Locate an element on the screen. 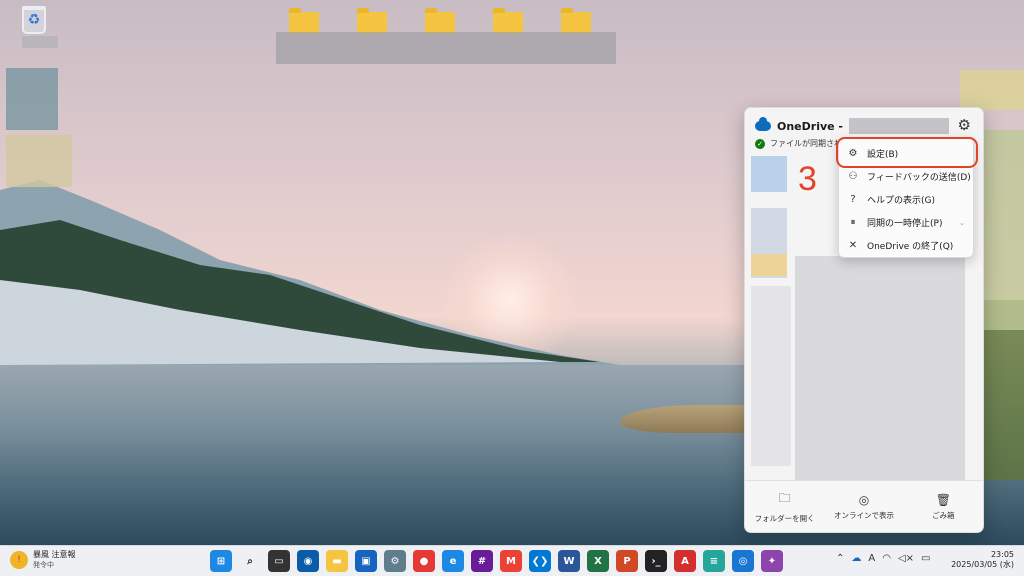  zoom-icon: ◎ is located at coordinates (743, 561).